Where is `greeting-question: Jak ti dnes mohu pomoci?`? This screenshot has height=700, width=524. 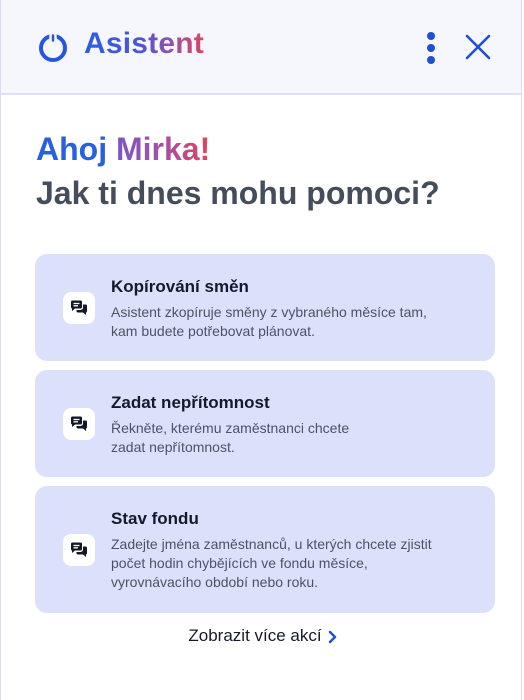 greeting-question: Jak ti dnes mohu pomoci? is located at coordinates (238, 193).